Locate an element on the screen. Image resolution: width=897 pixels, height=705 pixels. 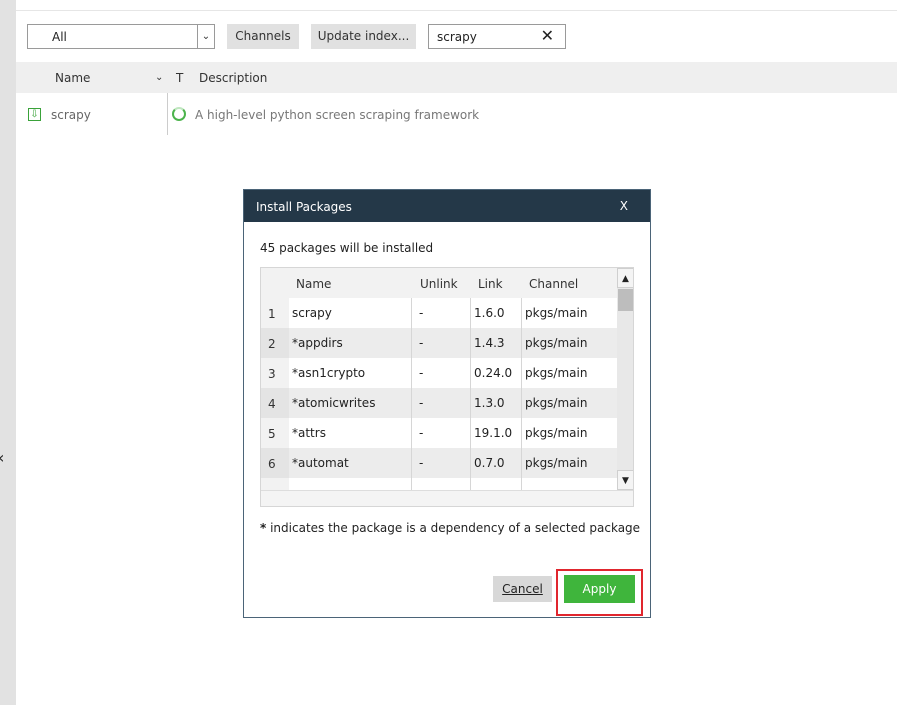
package-list-header: Name ⌄ T Description is located at coordinates (456, 77).